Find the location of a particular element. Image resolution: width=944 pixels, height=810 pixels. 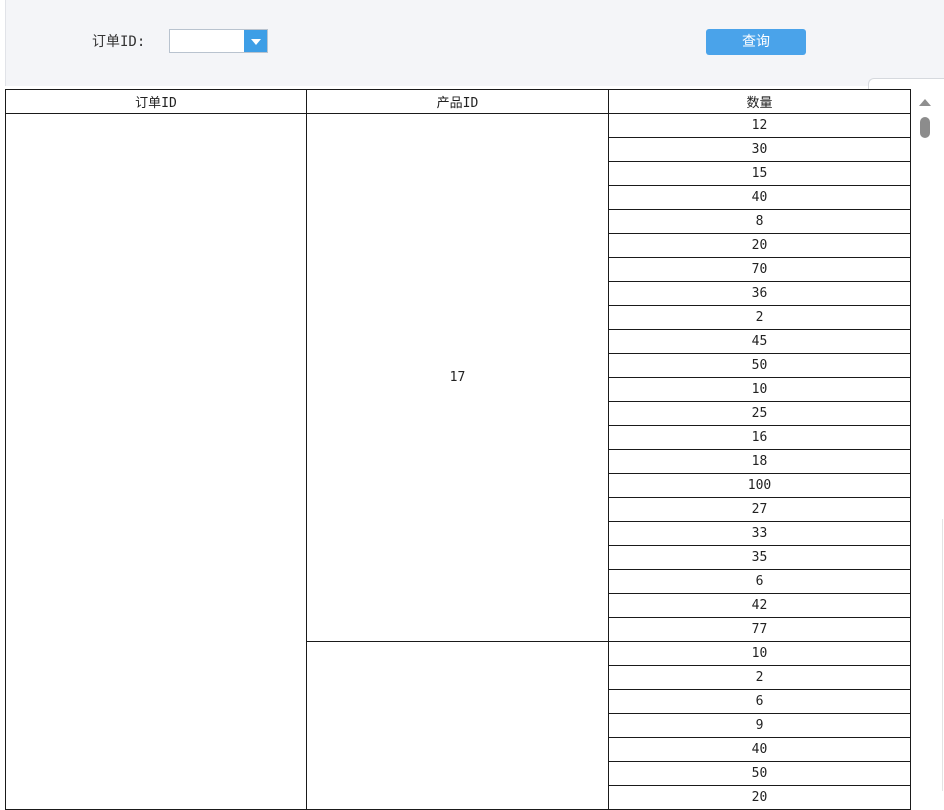

quantity-cell: 8 is located at coordinates (759, 221).